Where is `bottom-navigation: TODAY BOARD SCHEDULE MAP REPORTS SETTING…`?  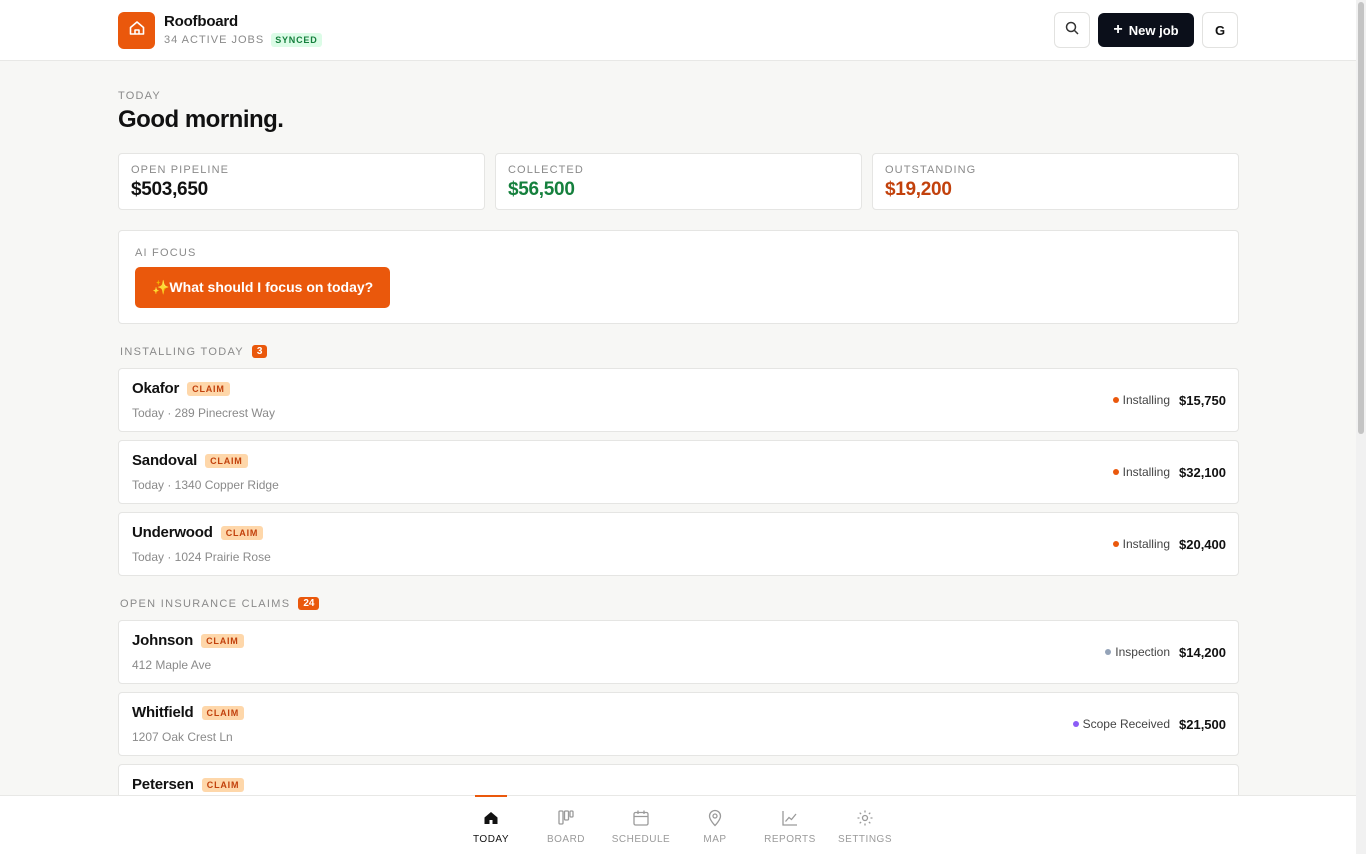
bottom-navigation: TODAY BOARD SCHEDULE MAP REPORTS SETTING… is located at coordinates (678, 824).